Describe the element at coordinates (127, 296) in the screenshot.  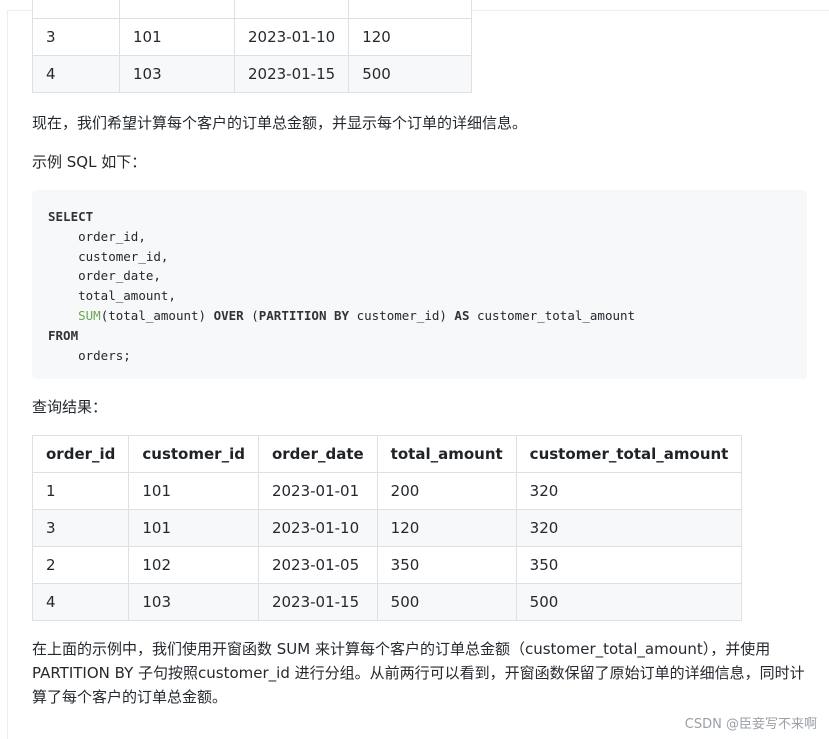
I see `code-line: total_amount,` at that location.